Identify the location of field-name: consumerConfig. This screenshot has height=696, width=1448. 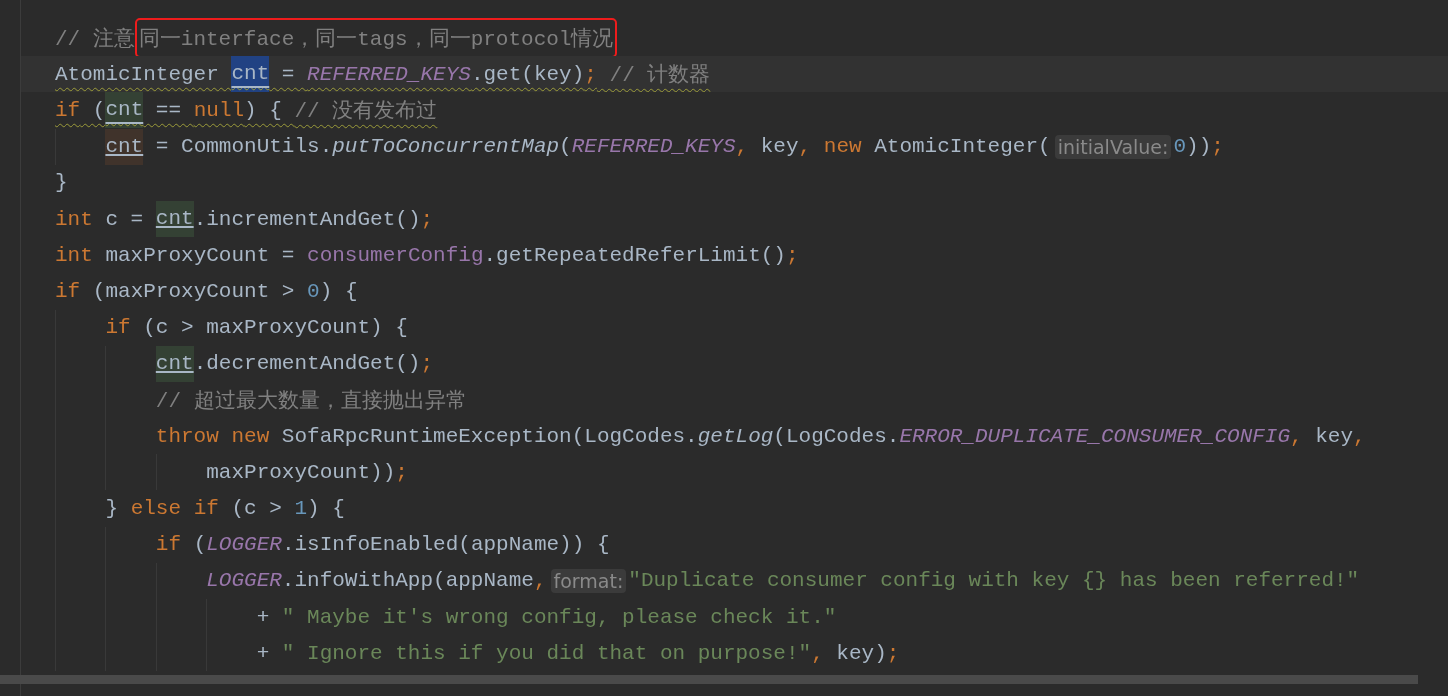
(395, 255).